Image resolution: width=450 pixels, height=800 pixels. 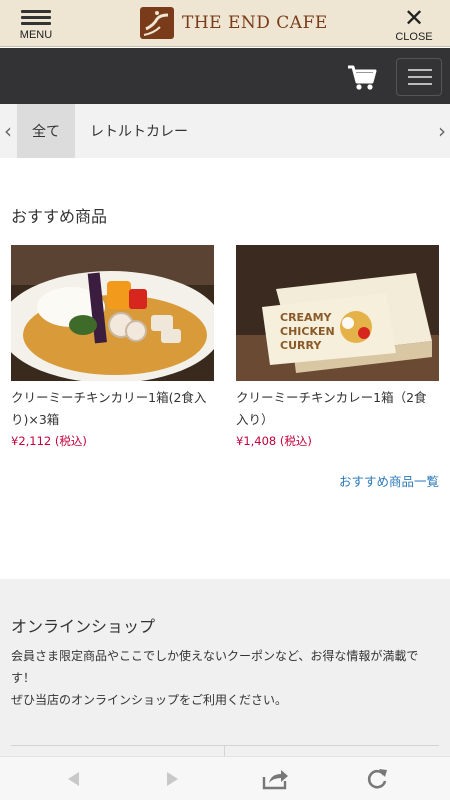 I want to click on svg-text: CREAMY, so click(x=306, y=317).